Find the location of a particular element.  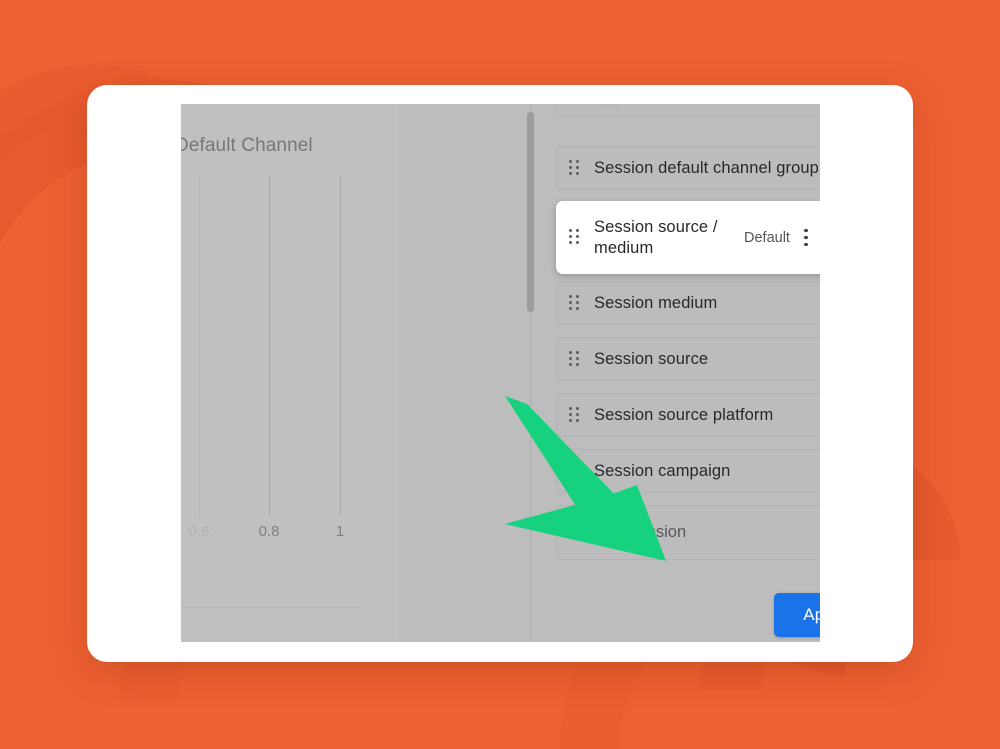

chart-xtick: 0.6 is located at coordinates (199, 531).